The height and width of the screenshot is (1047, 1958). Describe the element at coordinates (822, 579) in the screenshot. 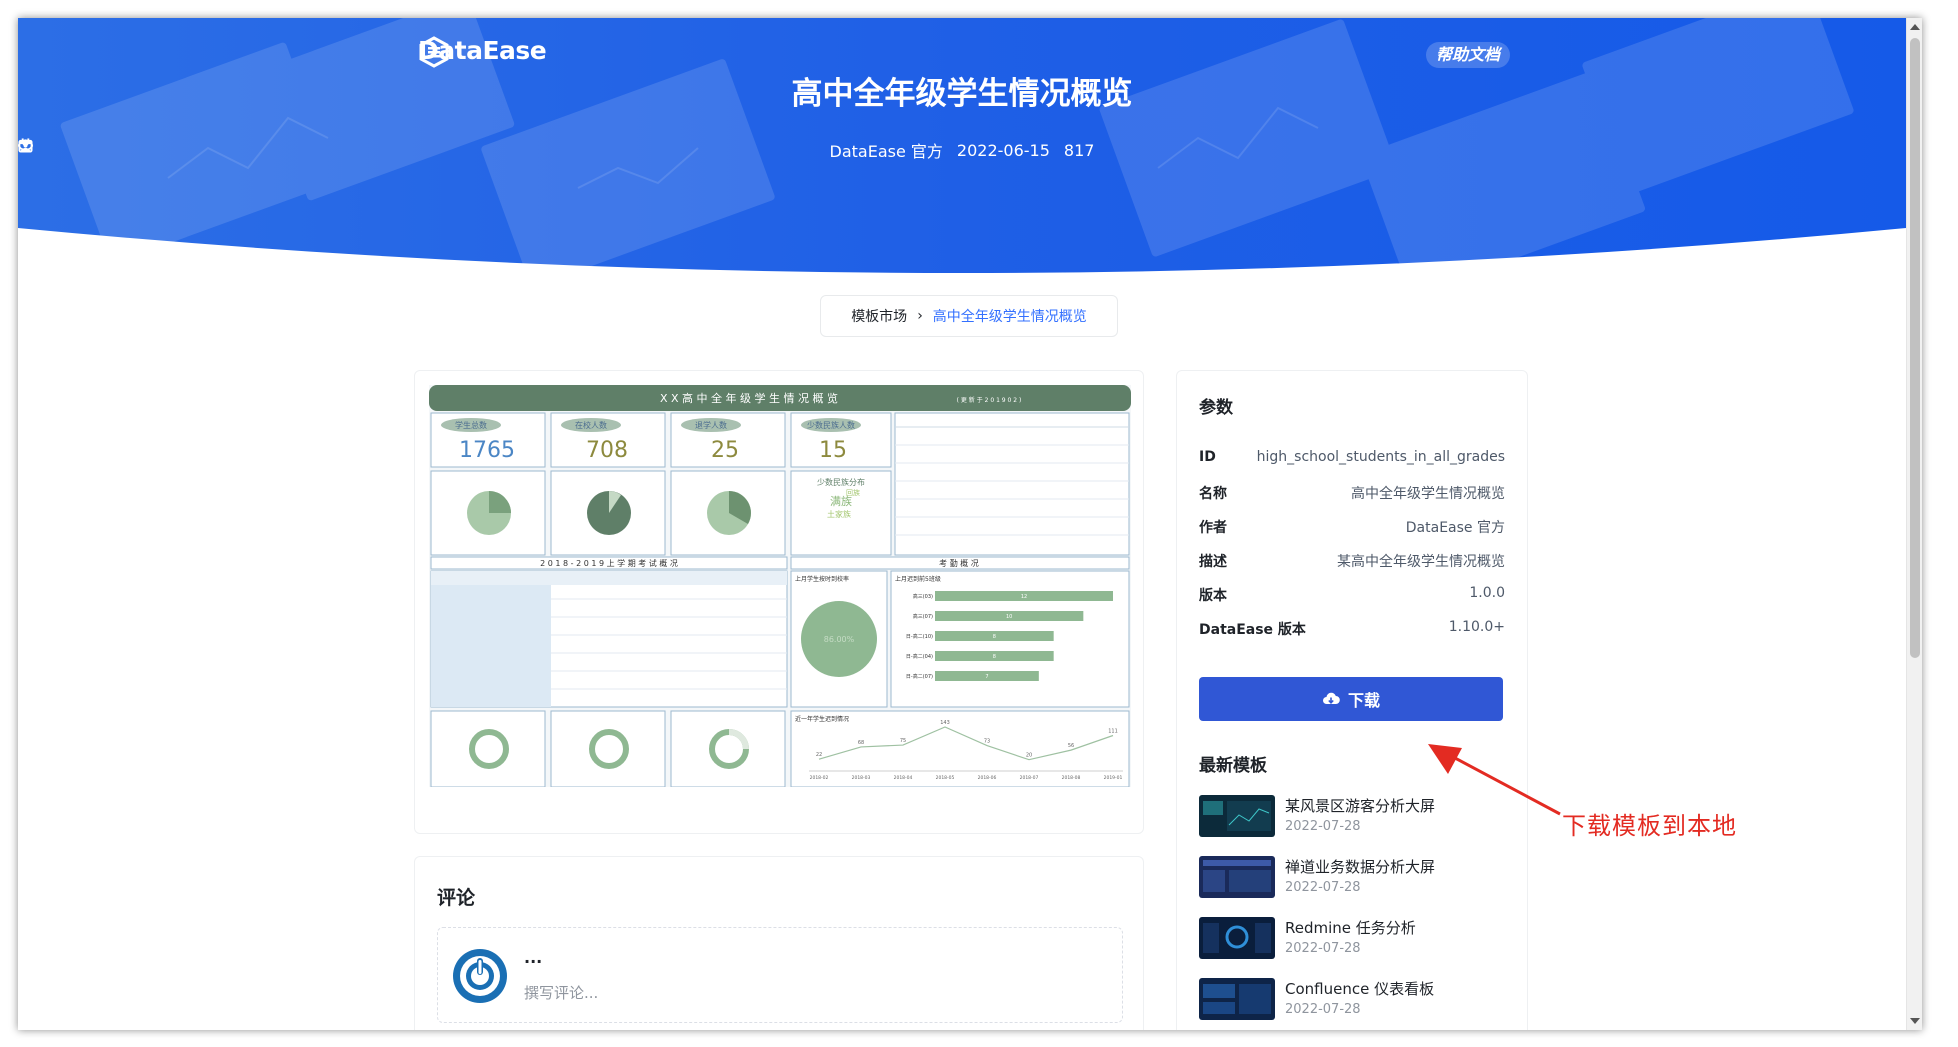

I see `ontime-title: 上月学生按时到校率` at that location.